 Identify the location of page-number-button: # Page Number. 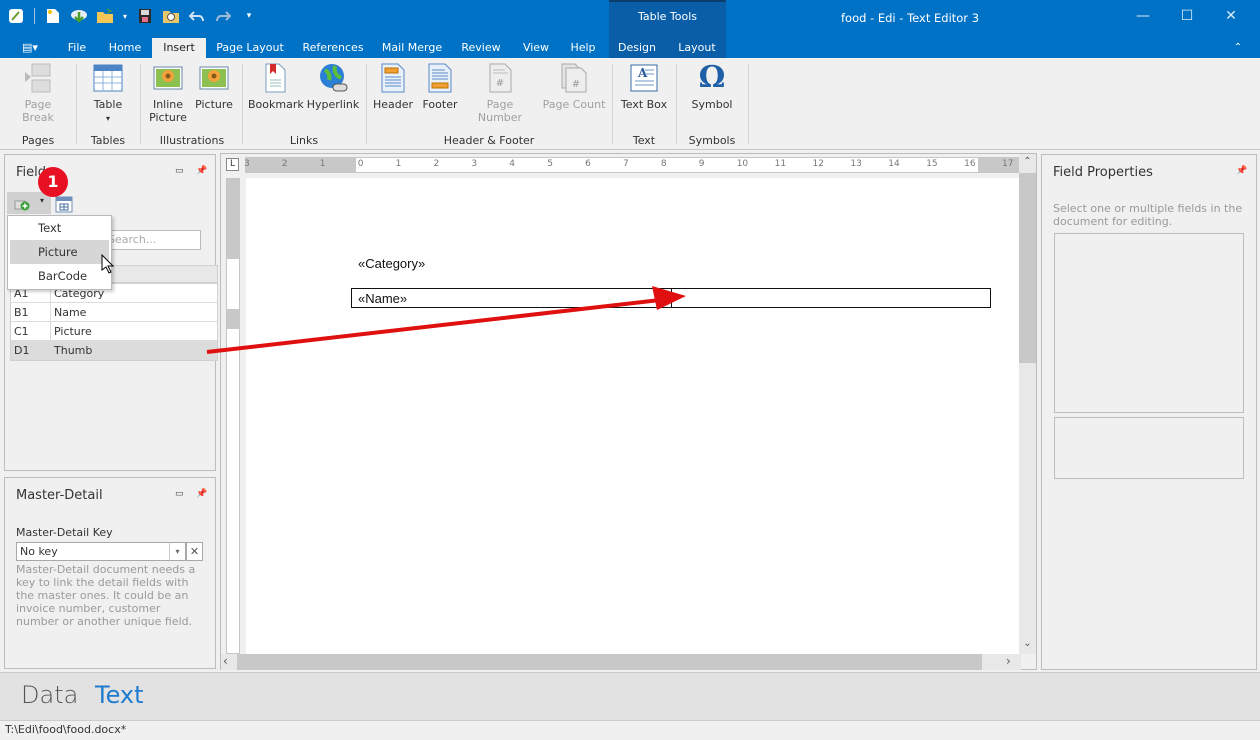
(500, 93).